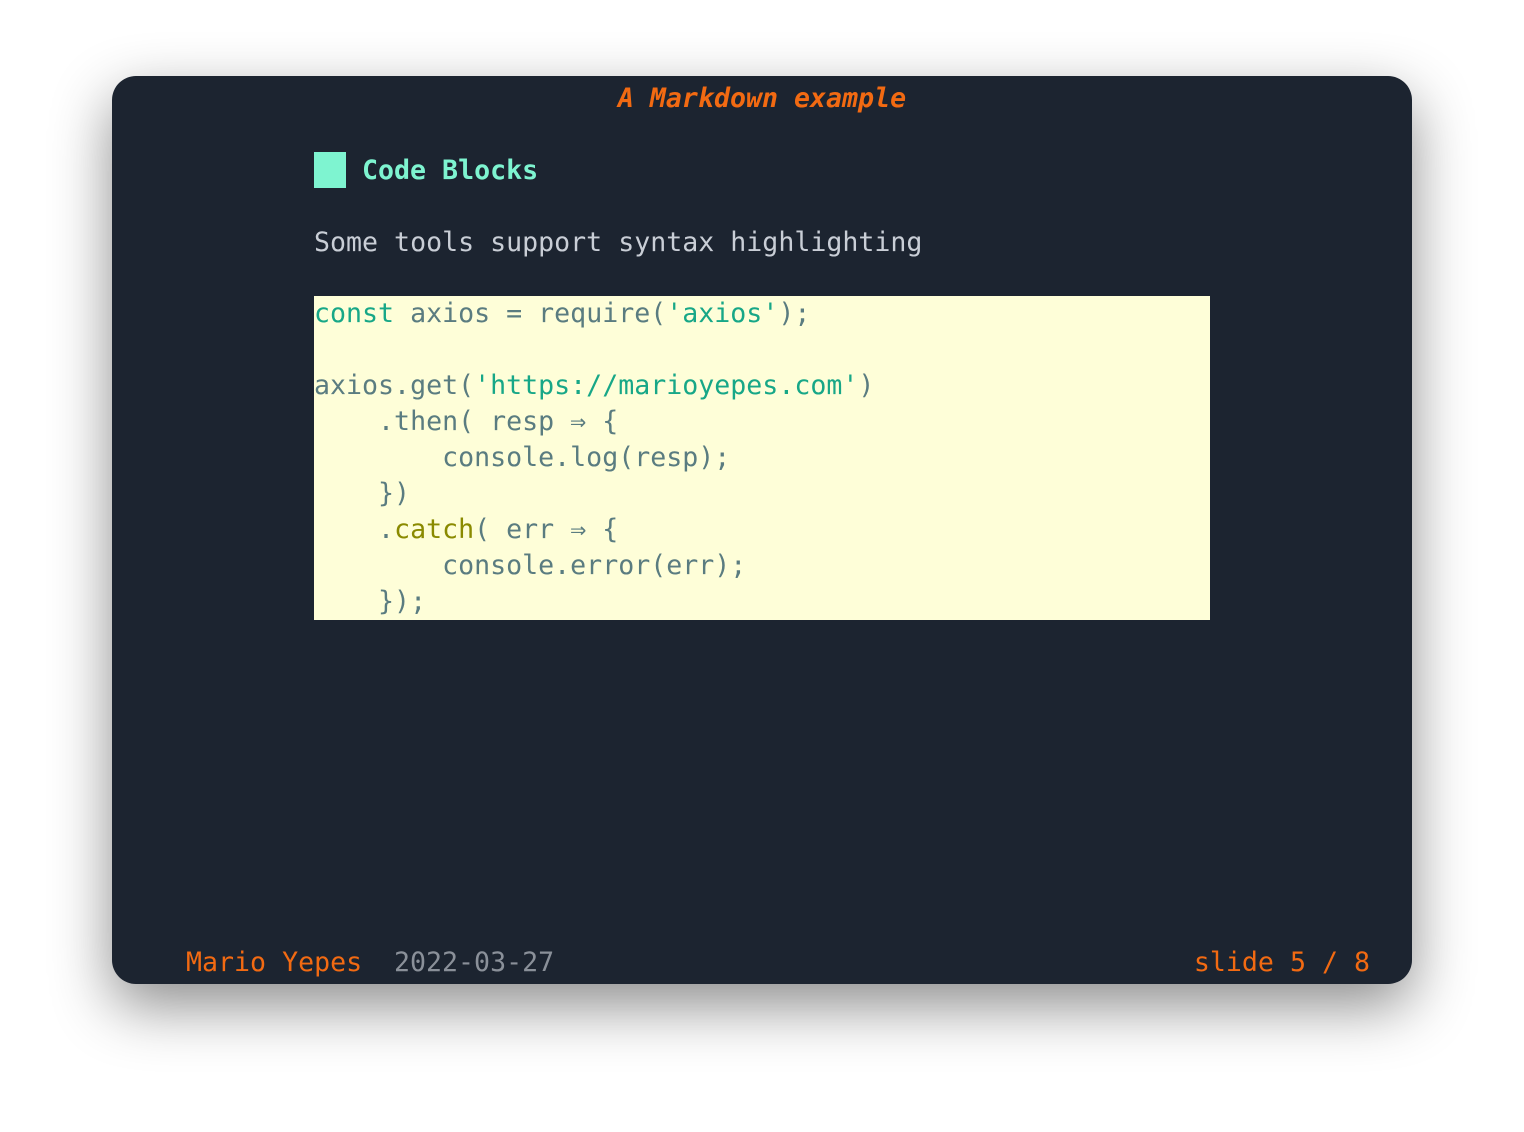 The width and height of the screenshot is (1524, 1132). Describe the element at coordinates (762, 566) in the screenshot. I see `code-line: console.error(err);` at that location.